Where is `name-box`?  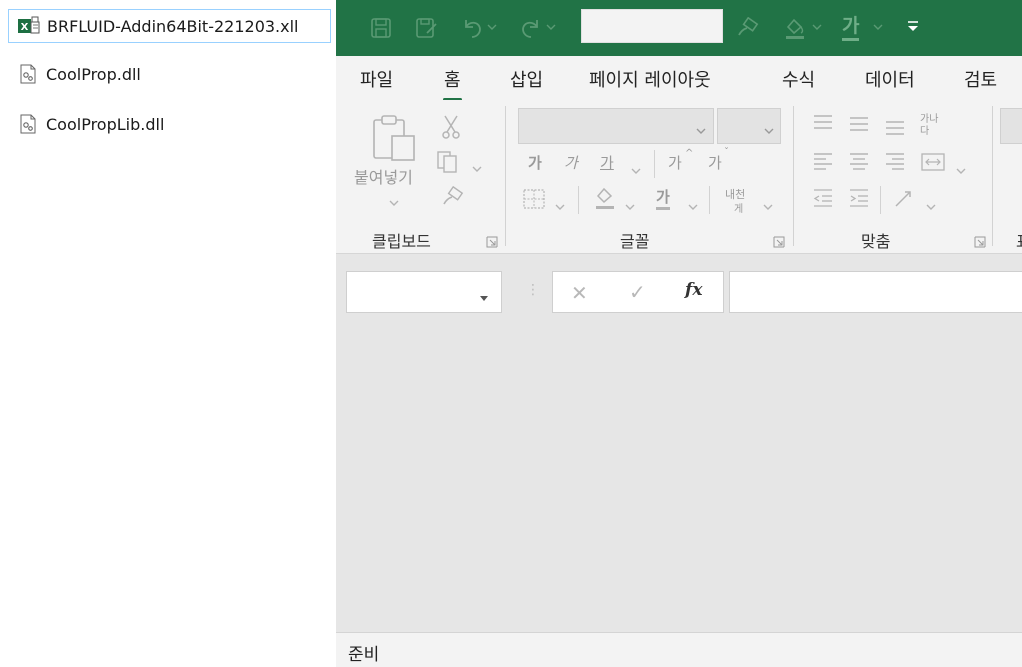
name-box is located at coordinates (424, 292).